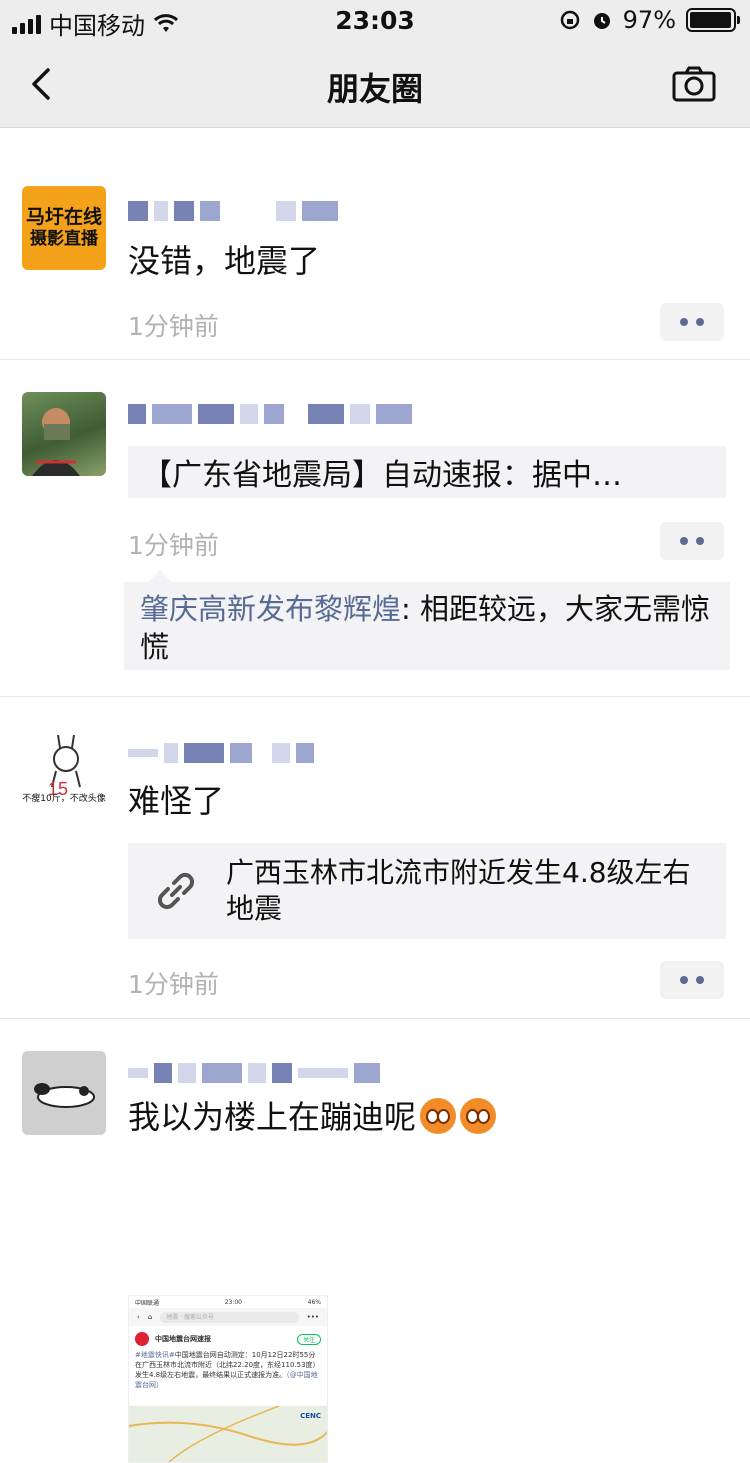 The height and width of the screenshot is (1463, 750). Describe the element at coordinates (176, 891) in the screenshot. I see `link-icon` at that location.